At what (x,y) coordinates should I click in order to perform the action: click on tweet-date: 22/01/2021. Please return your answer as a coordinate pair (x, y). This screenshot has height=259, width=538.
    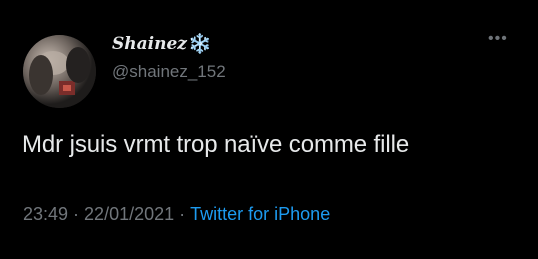
    Looking at the image, I should click on (129, 214).